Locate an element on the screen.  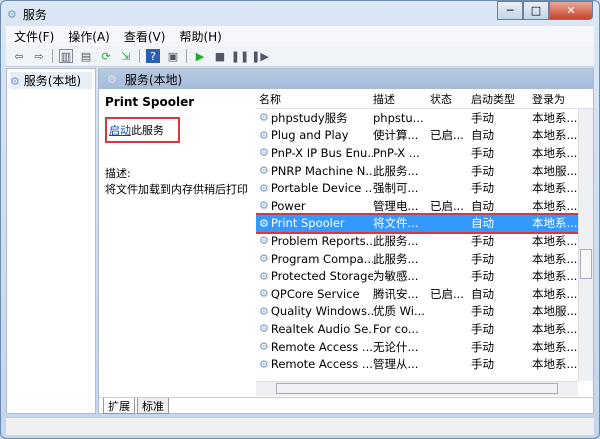
stop-icon: ■ is located at coordinates (220, 56).